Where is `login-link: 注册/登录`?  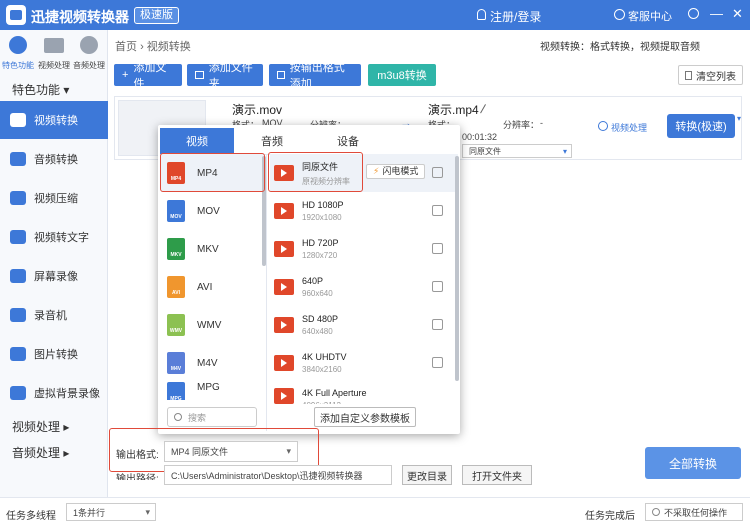
login-link: 注册/登录 is located at coordinates (515, 16).